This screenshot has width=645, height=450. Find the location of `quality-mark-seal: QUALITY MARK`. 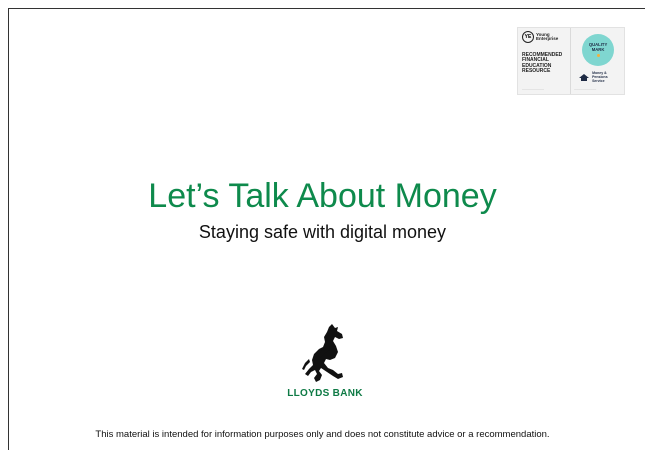

quality-mark-seal: QUALITY MARK is located at coordinates (598, 50).